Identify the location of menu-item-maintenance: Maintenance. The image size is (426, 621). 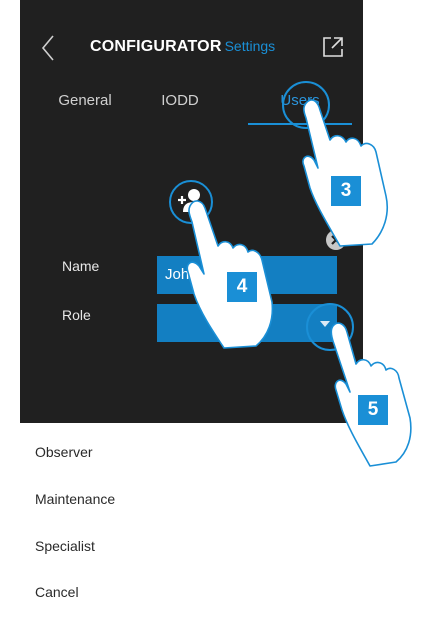
(191, 499).